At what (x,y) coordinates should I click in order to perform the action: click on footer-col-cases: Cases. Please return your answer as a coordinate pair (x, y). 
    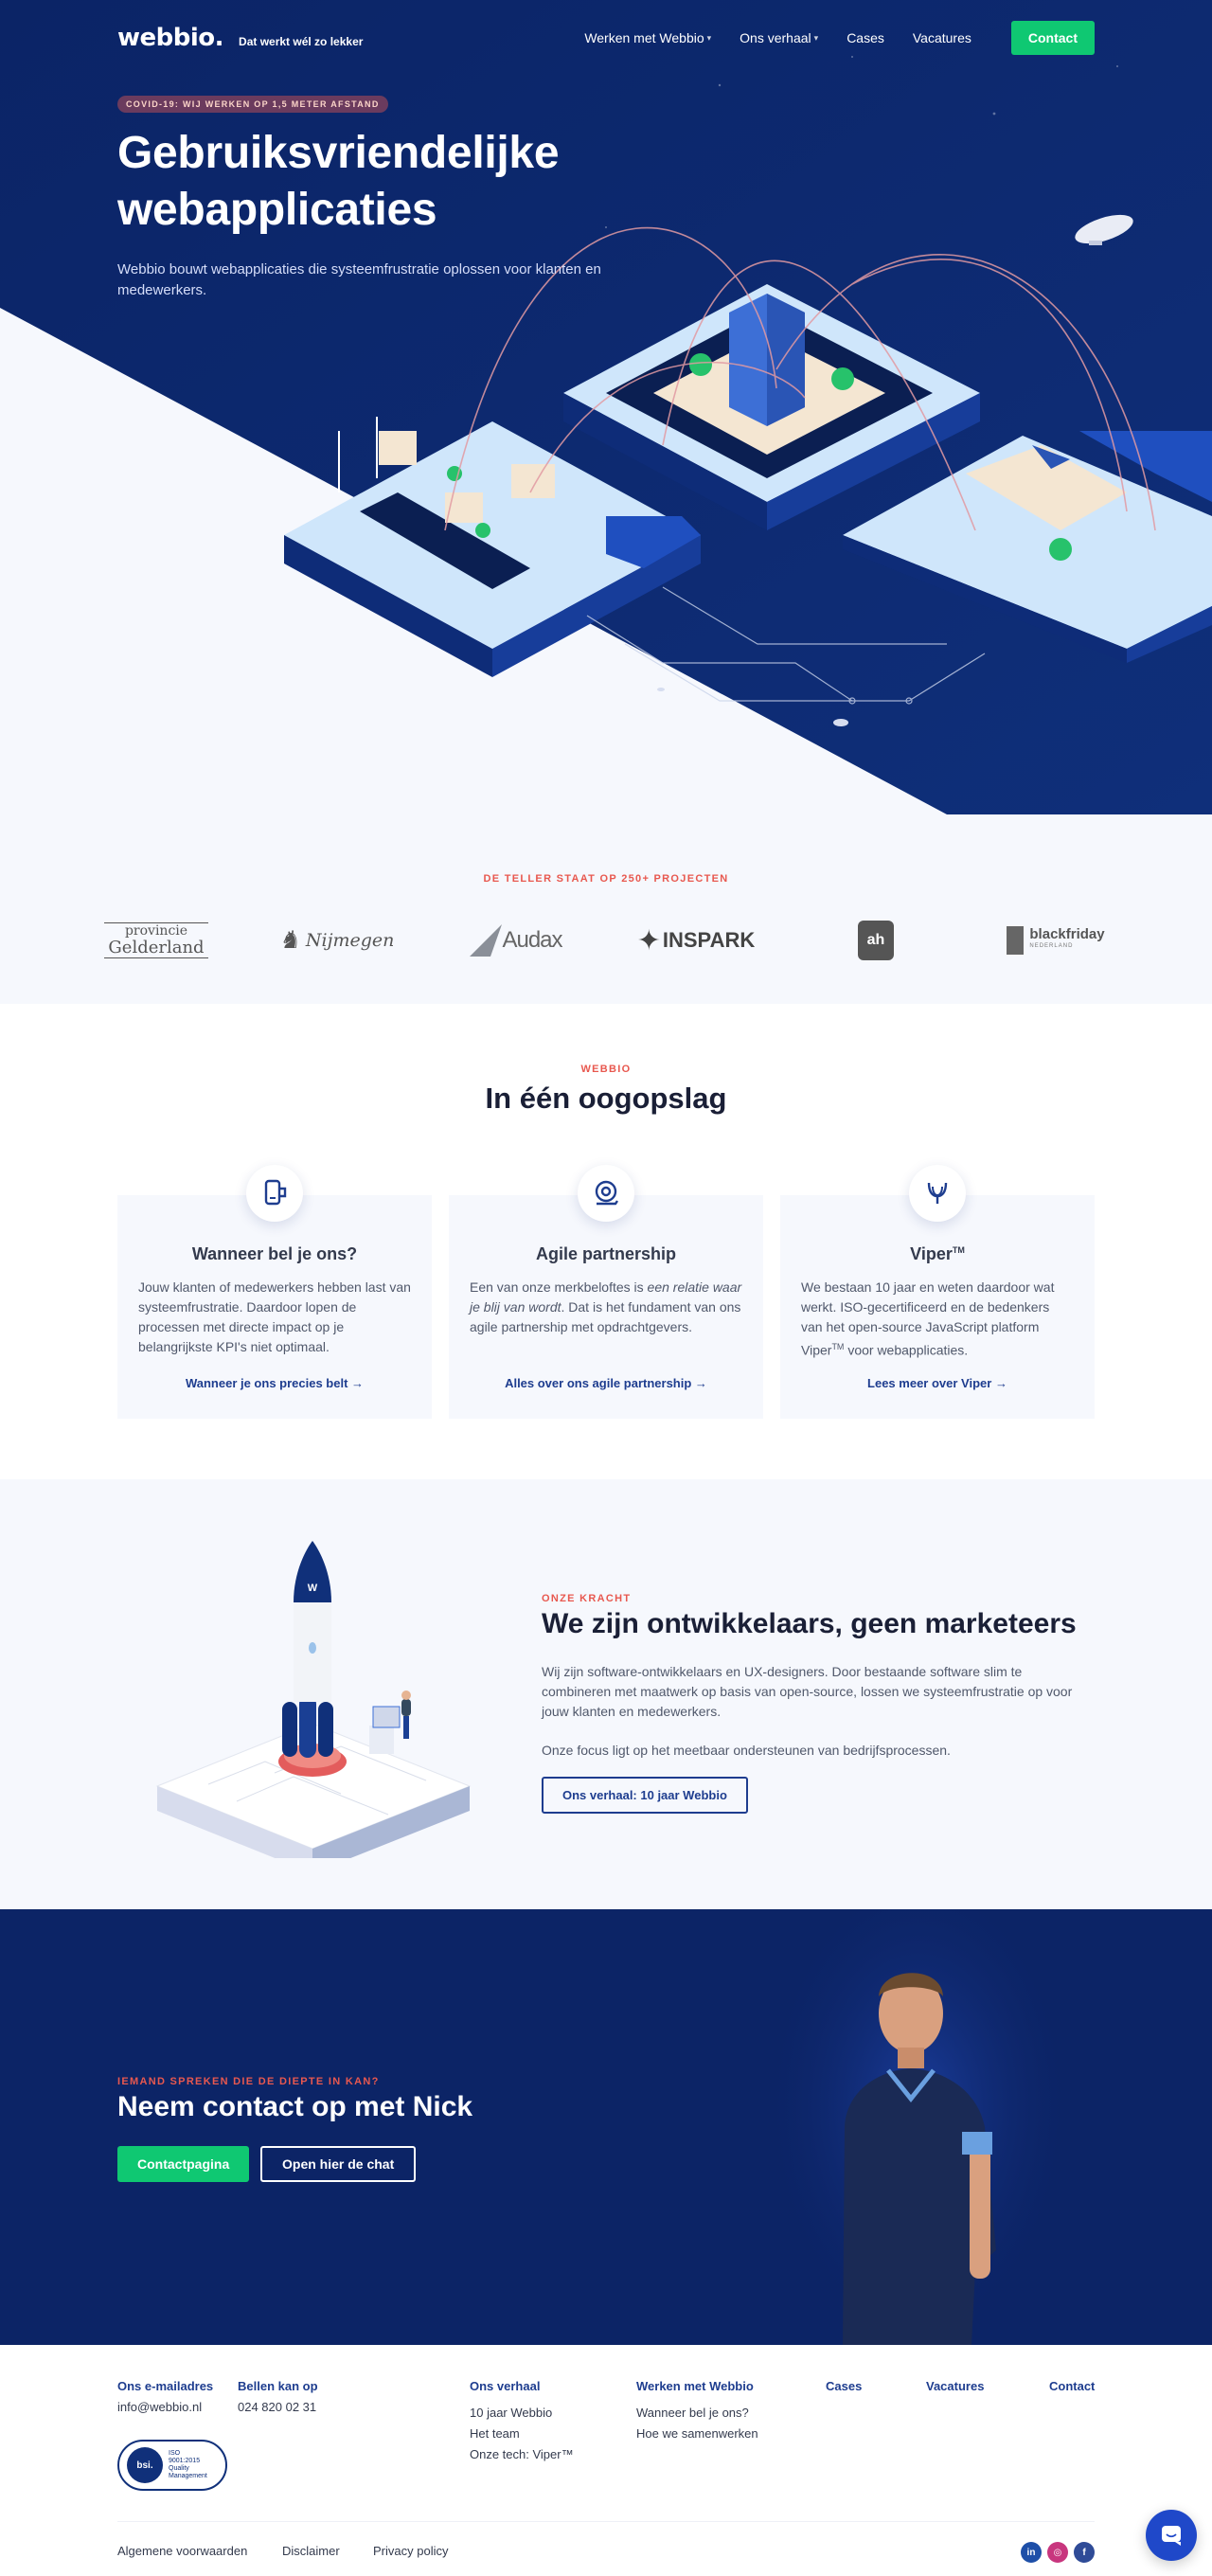
    Looking at the image, I should click on (844, 2390).